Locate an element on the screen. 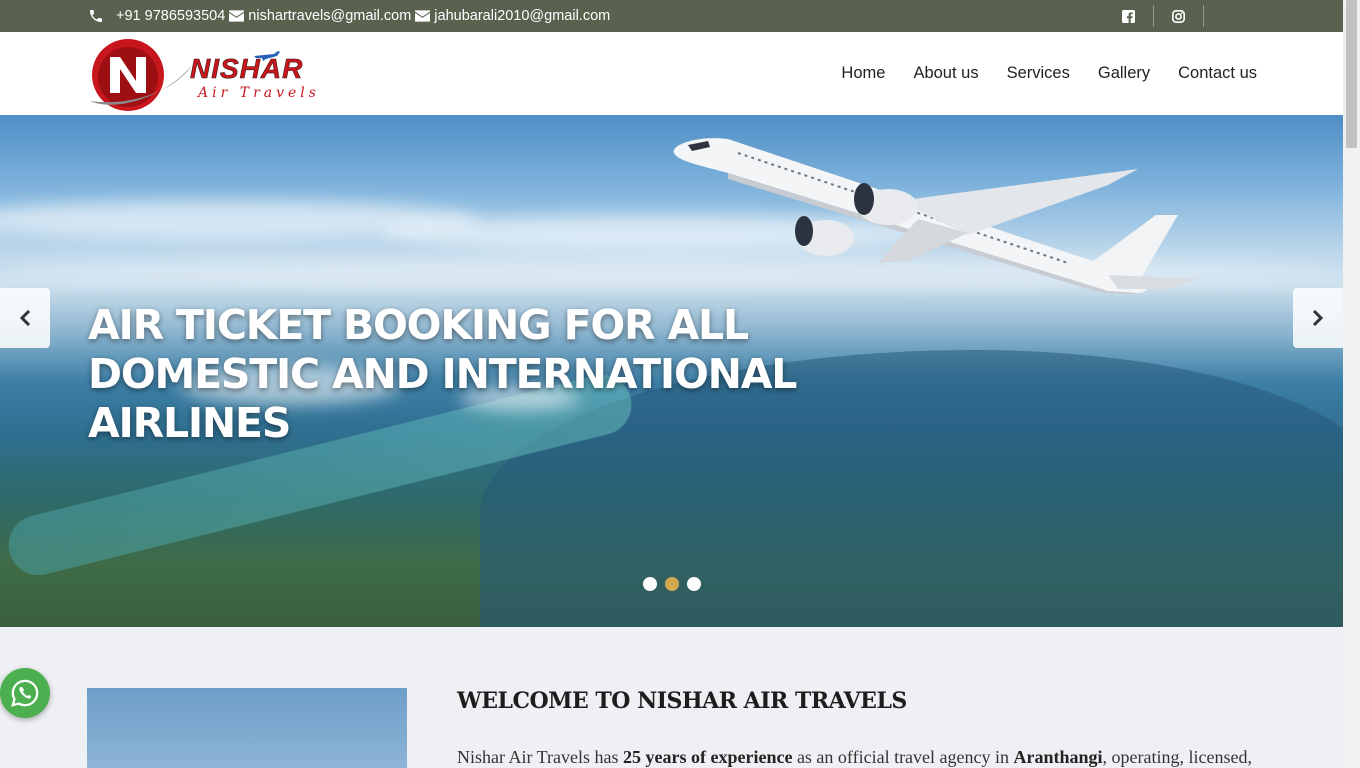 The image size is (1360, 768). social-links is located at coordinates (1171, 16).